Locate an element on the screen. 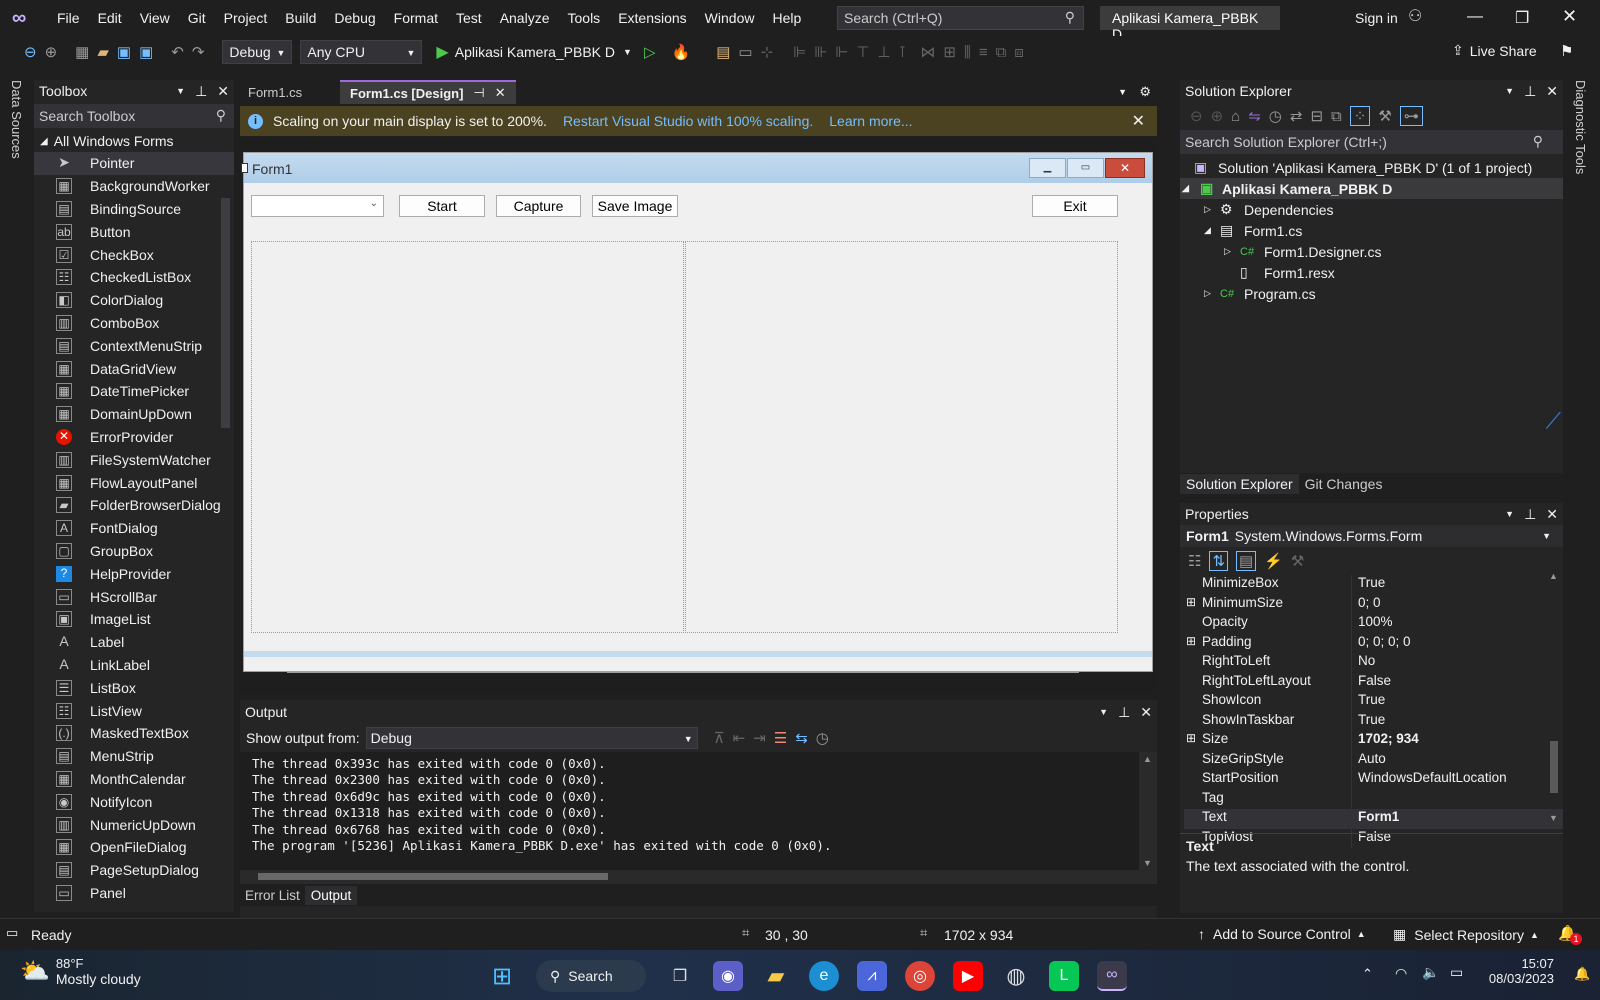  new-project-icon: ▦ is located at coordinates (82, 52).